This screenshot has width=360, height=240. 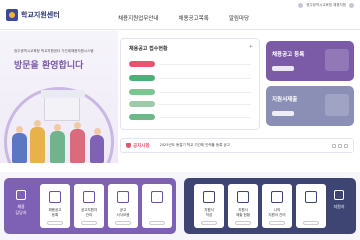 I want to click on next-icon, so click(x=346, y=145).